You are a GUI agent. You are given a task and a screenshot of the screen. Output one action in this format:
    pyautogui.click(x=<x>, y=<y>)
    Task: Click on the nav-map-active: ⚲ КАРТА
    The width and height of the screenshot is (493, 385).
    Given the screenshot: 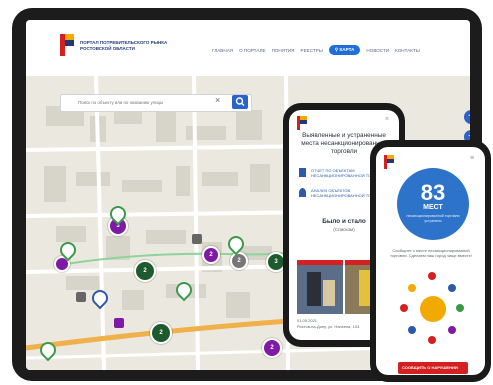 What is the action you would take?
    pyautogui.click(x=344, y=50)
    